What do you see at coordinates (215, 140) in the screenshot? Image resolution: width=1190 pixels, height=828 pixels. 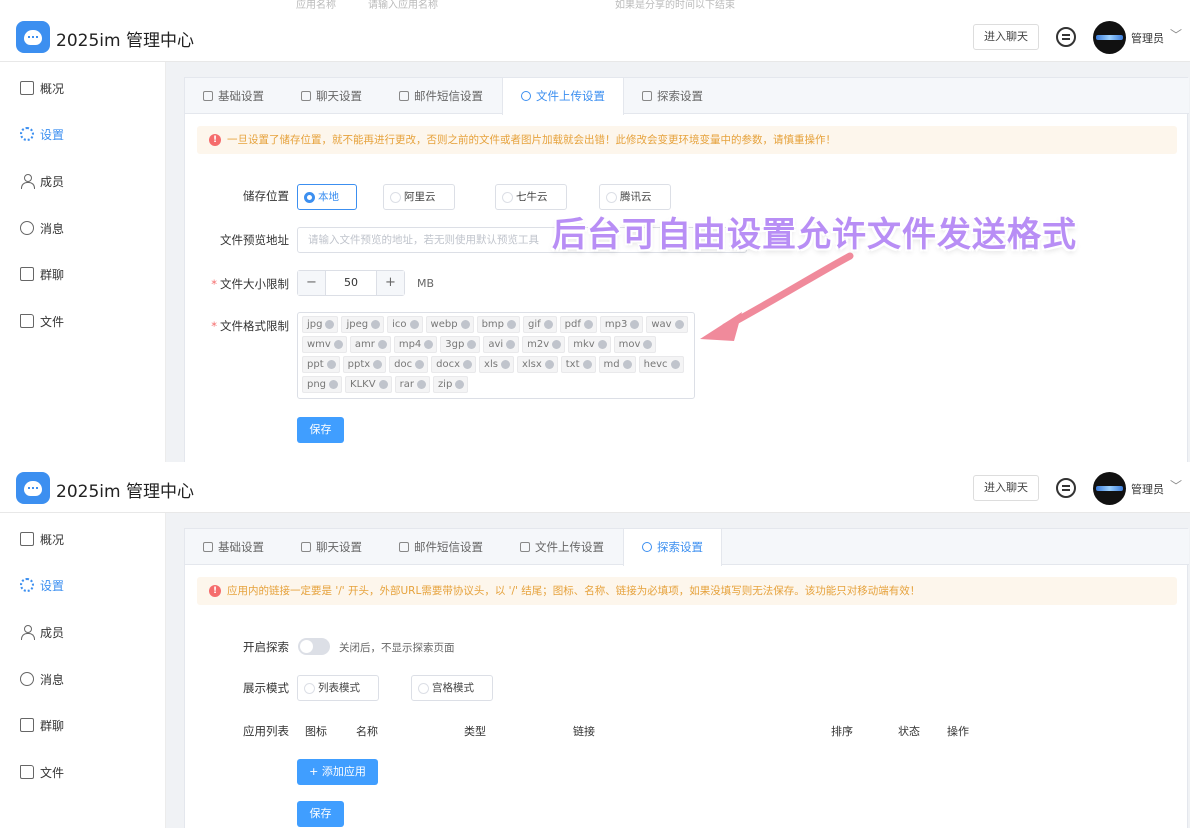 I see `warning-icon: !` at bounding box center [215, 140].